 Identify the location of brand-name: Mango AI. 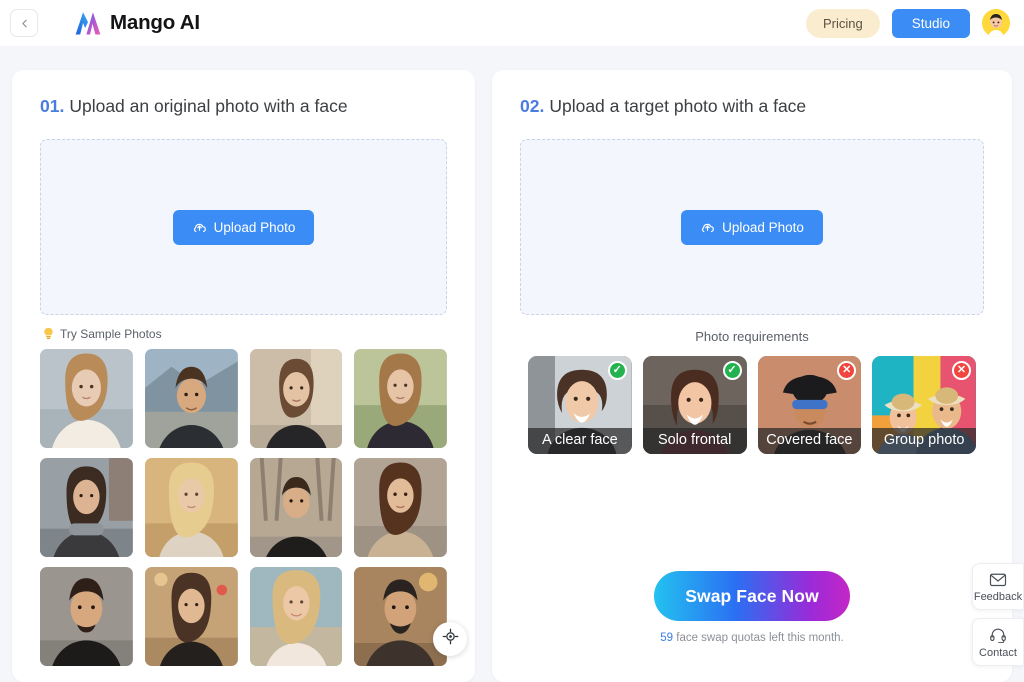
(155, 22).